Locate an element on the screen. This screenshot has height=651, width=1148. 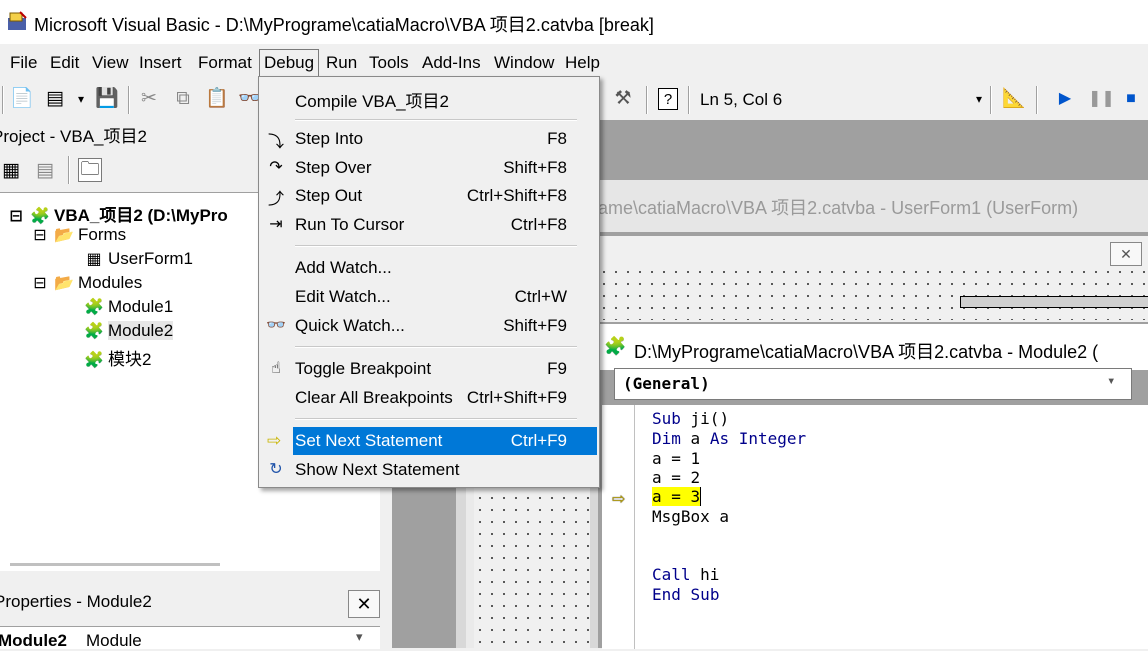
properties-panel-title: Properties - Module2 is located at coordinates (76, 601).